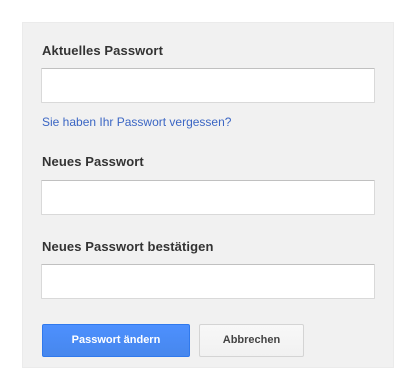 The height and width of the screenshot is (383, 395). I want to click on confirm-password-field, so click(208, 281).